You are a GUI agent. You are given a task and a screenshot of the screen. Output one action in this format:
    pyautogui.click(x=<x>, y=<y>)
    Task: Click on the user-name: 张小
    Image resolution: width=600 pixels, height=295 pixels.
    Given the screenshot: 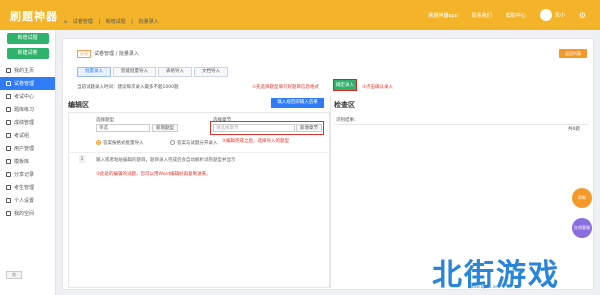 What is the action you would take?
    pyautogui.click(x=559, y=15)
    